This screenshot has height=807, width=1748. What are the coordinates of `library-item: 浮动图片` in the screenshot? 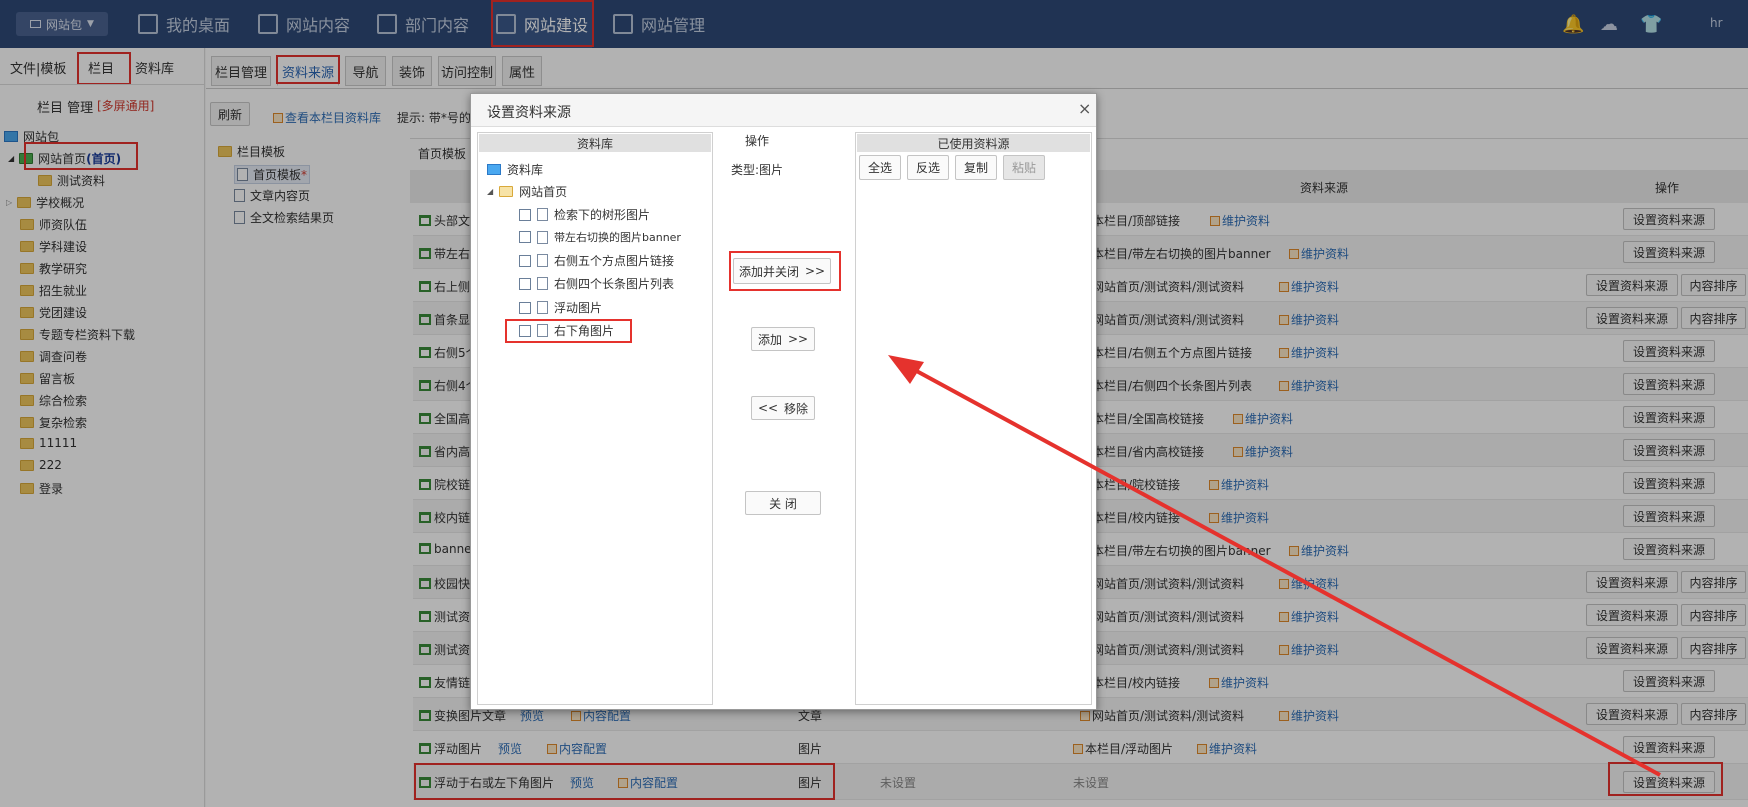 It's located at (560, 307).